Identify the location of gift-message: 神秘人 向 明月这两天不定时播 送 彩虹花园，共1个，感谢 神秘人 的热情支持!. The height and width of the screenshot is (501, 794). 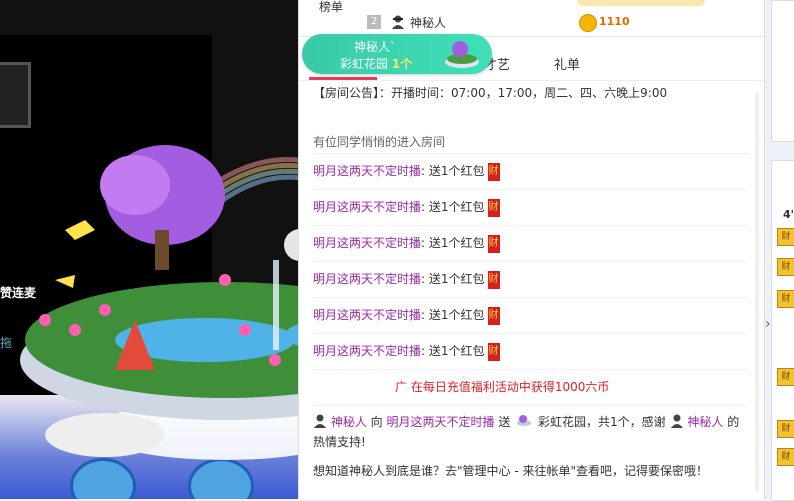
(531, 432).